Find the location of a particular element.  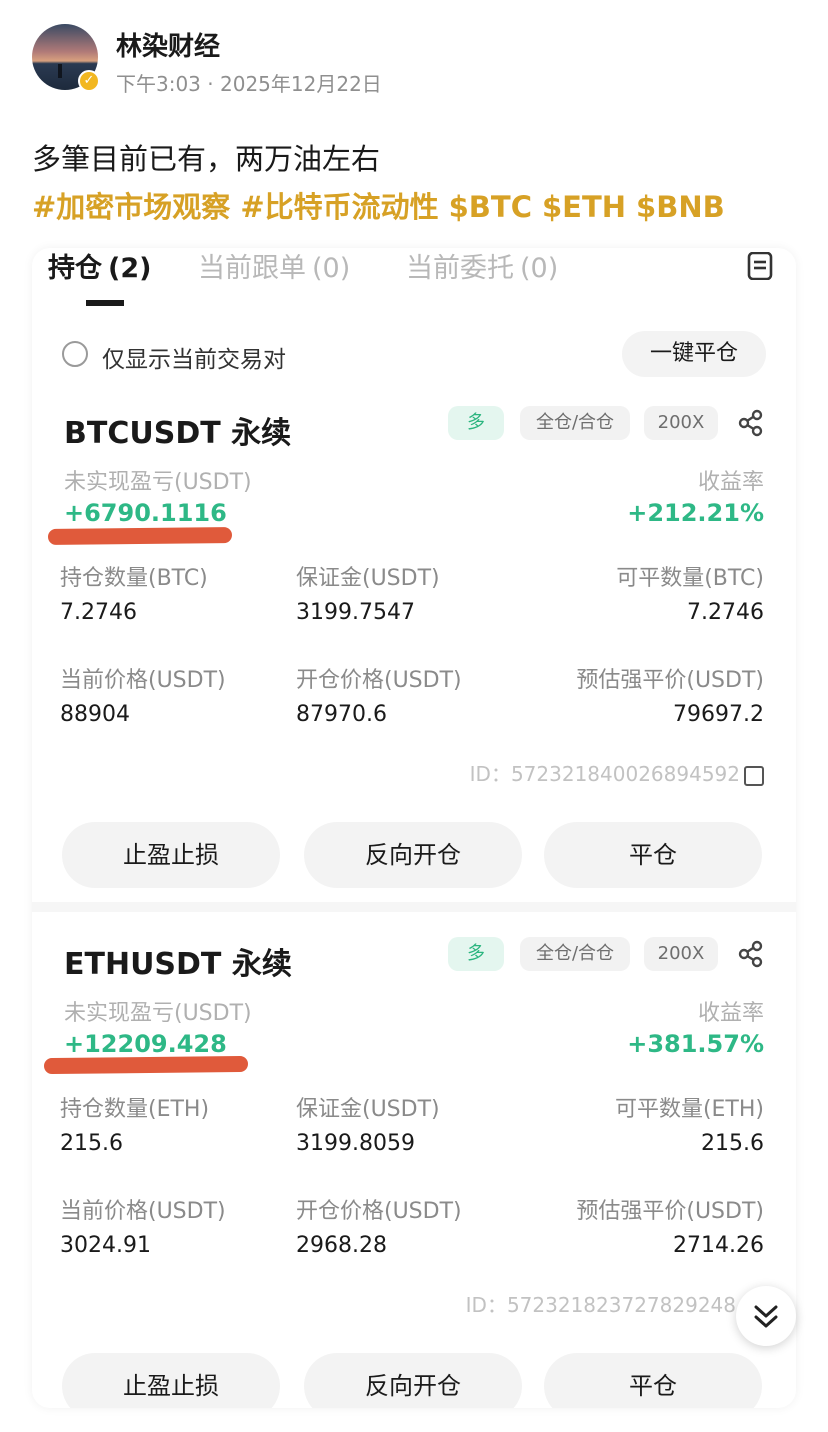

copy-icon is located at coordinates (754, 775).